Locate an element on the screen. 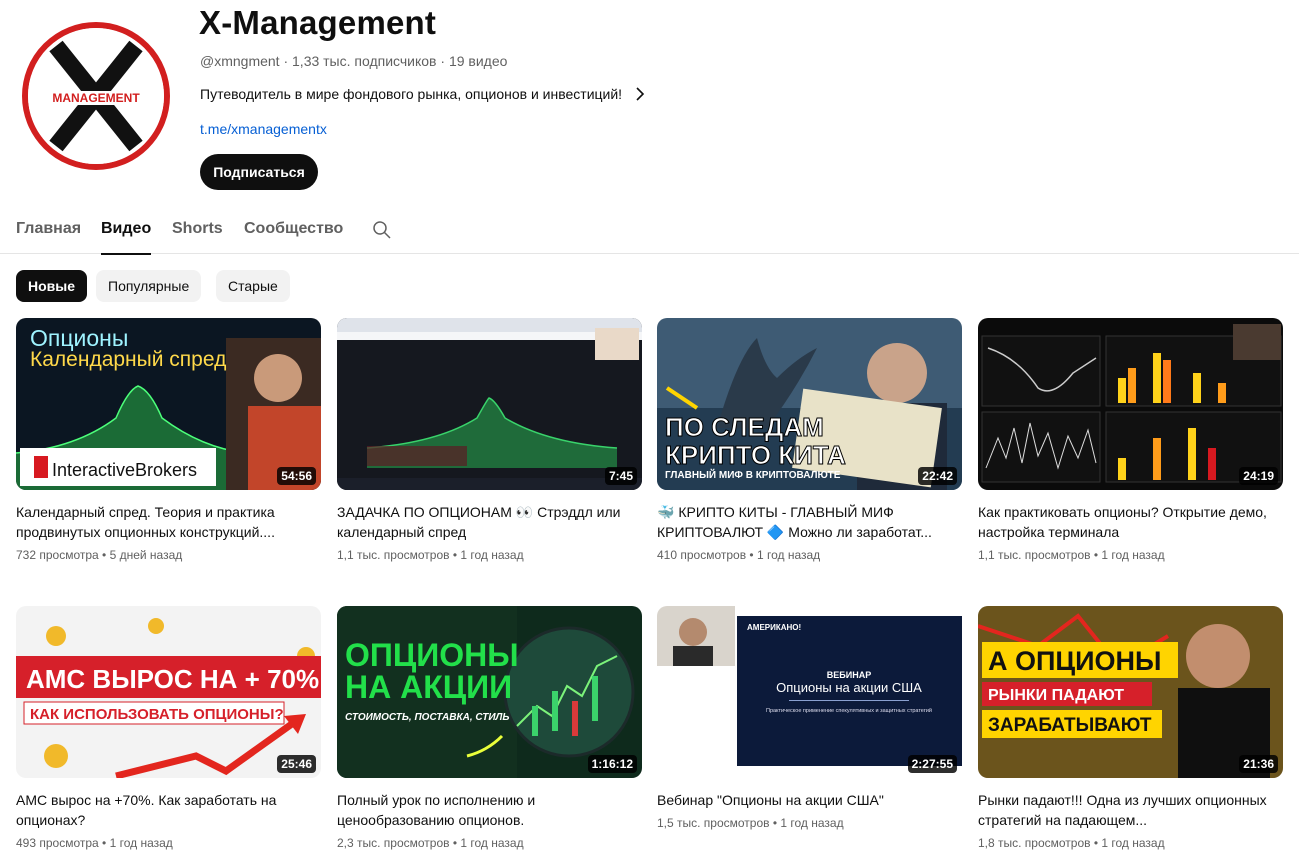 This screenshot has width=1299, height=861. svg-text: Опционы на акции США is located at coordinates (849, 687).